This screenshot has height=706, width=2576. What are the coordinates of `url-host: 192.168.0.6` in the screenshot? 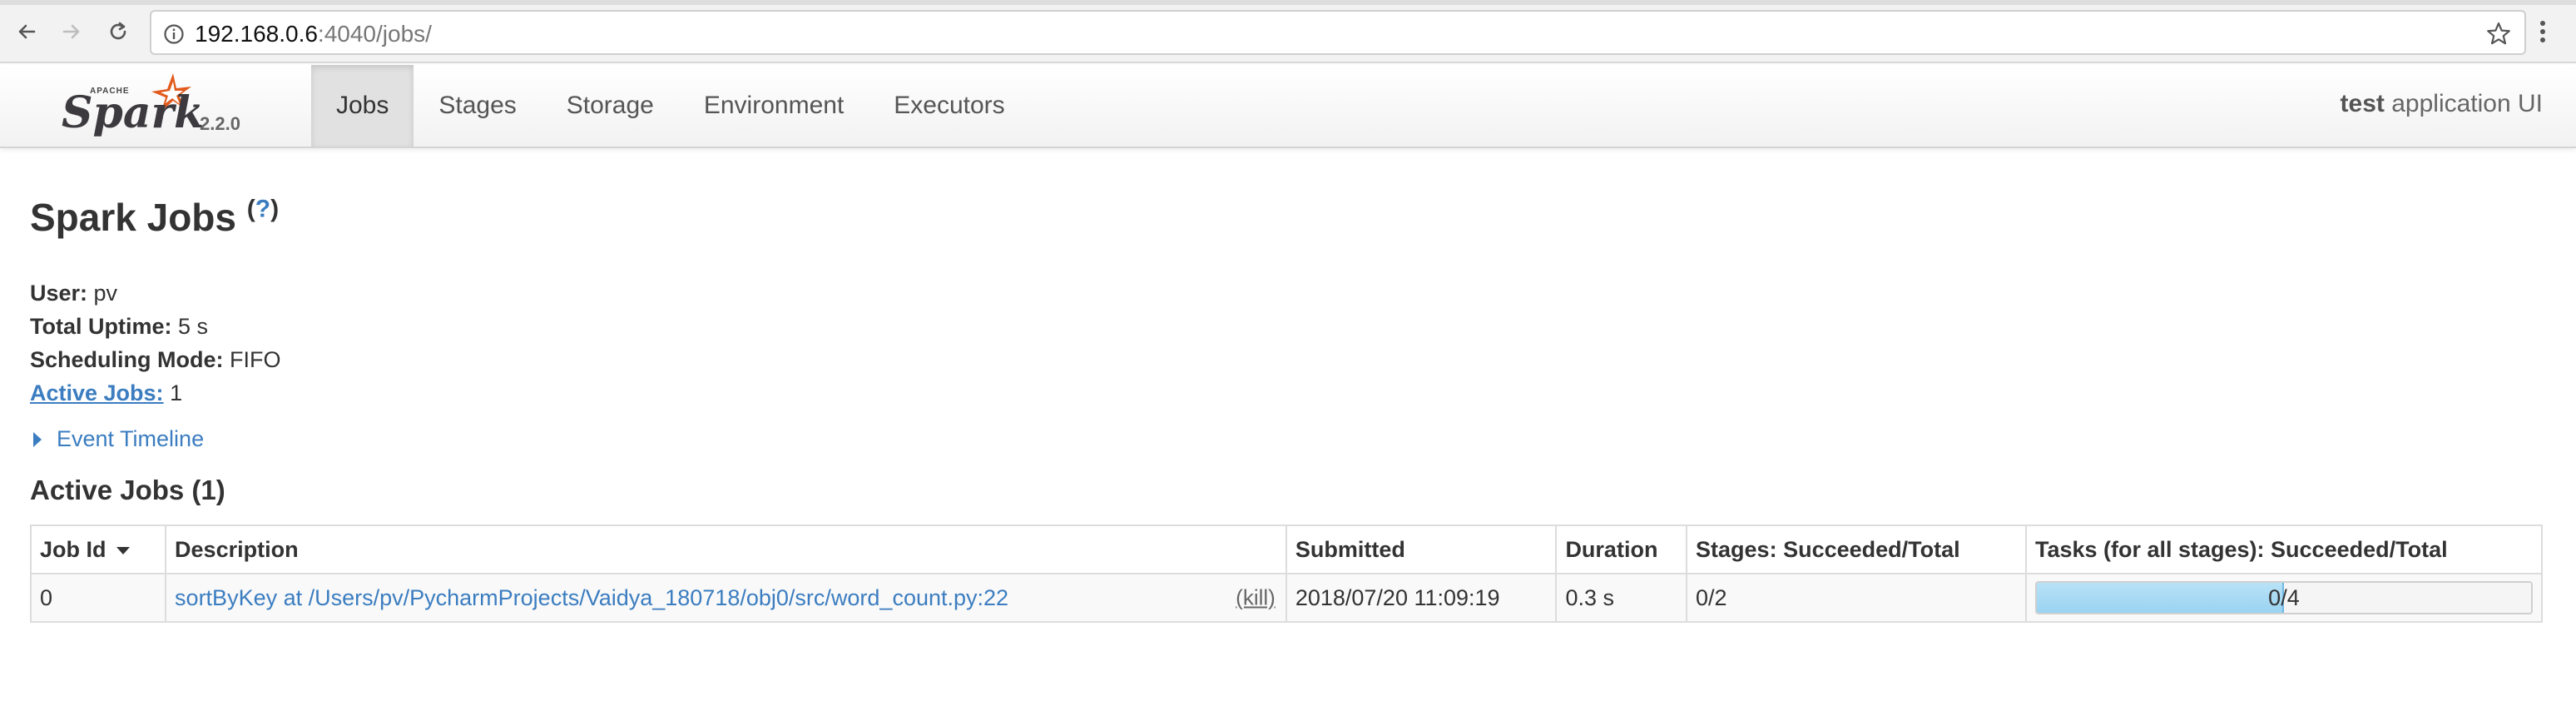 It's located at (257, 34).